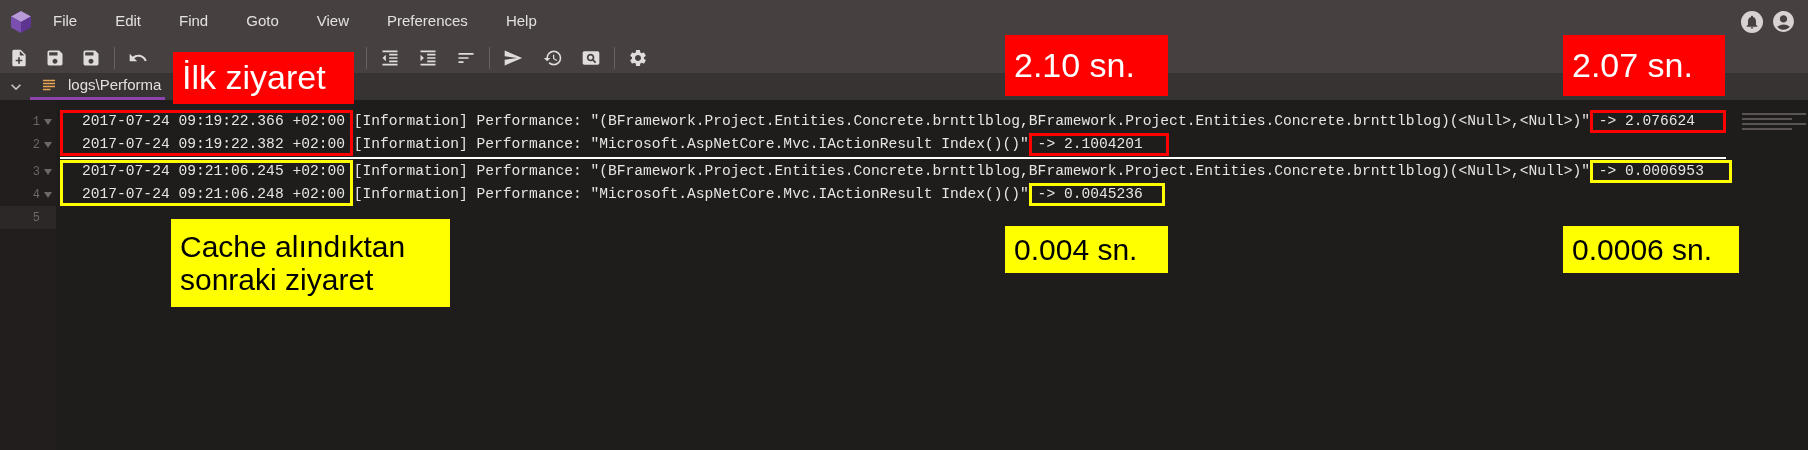 This screenshot has width=1808, height=450. What do you see at coordinates (1783, 21) in the screenshot?
I see `account-icon` at bounding box center [1783, 21].